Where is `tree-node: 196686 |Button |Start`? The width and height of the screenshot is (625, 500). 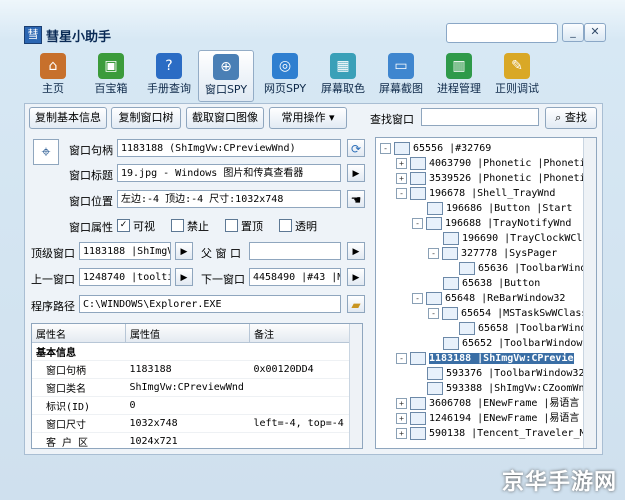
tree-node: 196686 |Button |Start is located at coordinates (492, 208).